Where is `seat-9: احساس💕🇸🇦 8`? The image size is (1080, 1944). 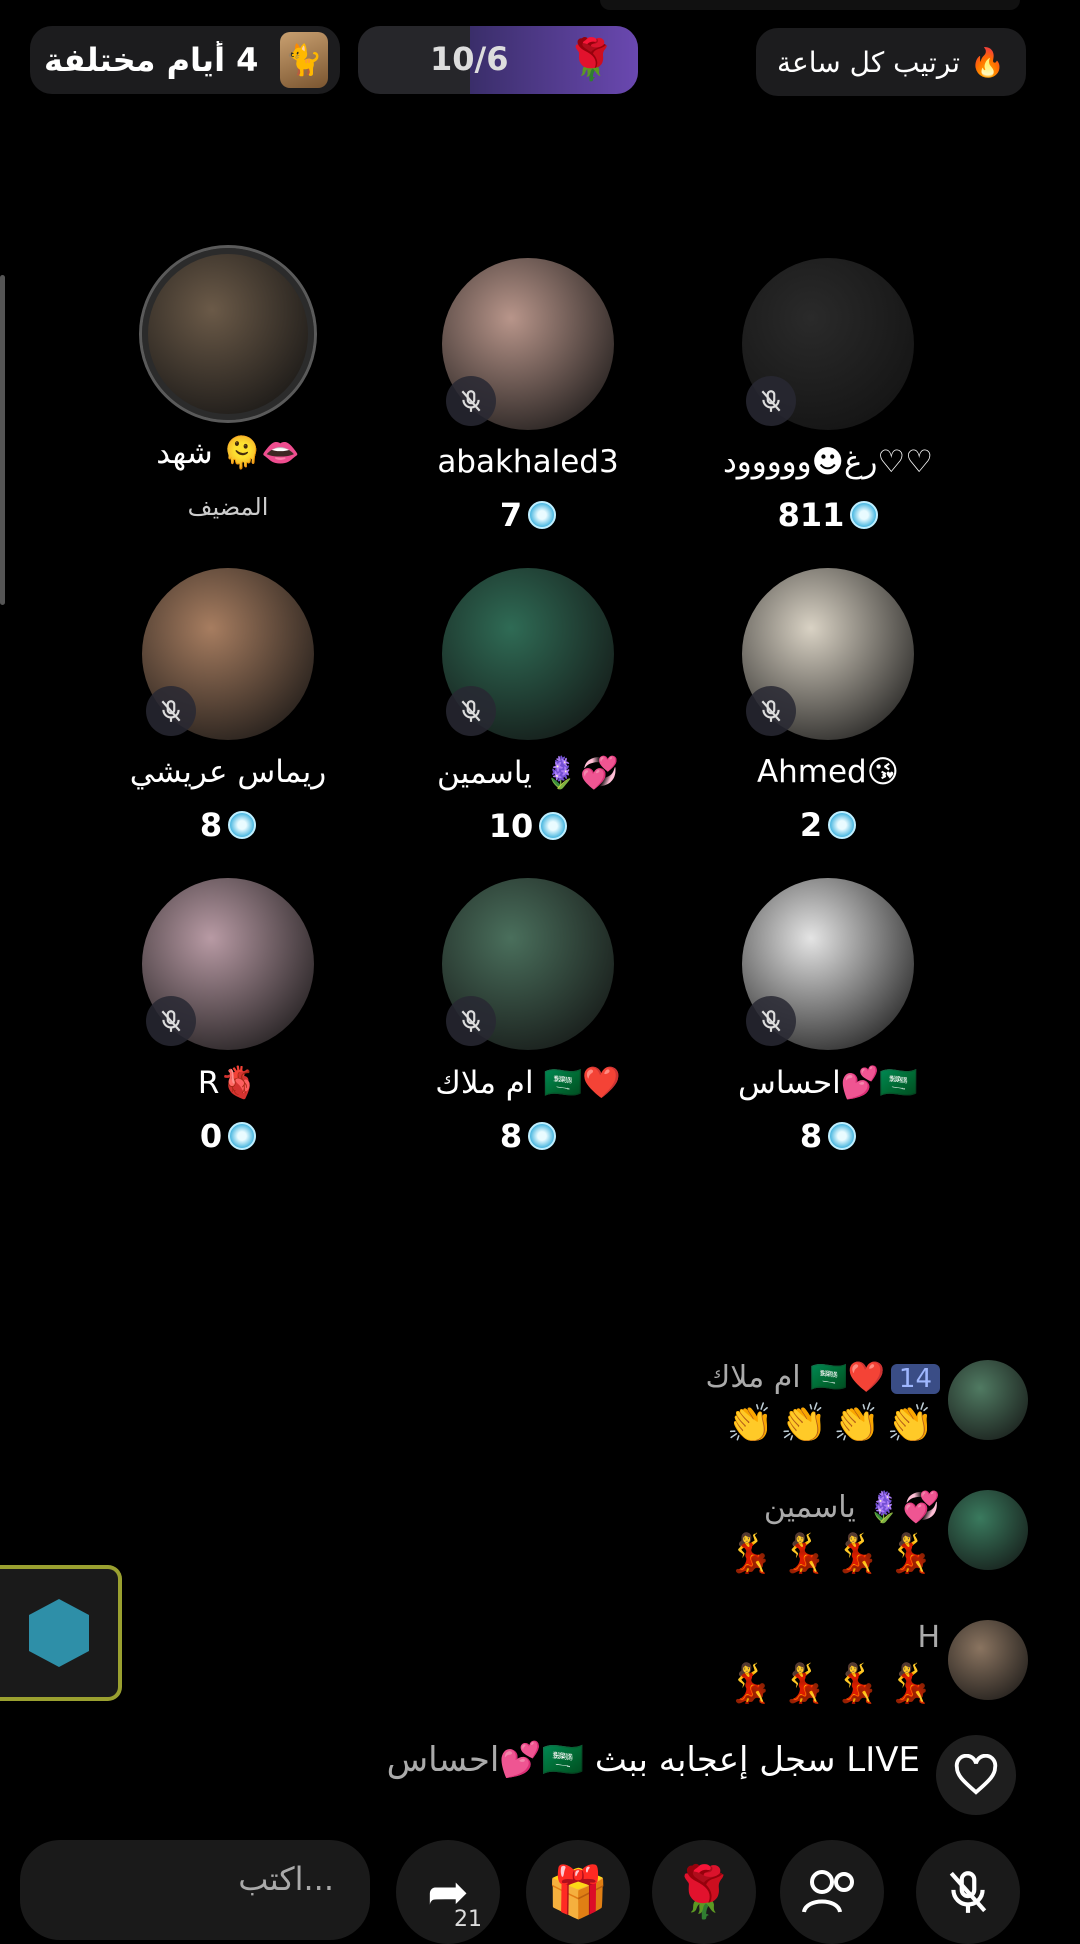 seat-9: احساس💕🇸🇦 8 is located at coordinates (828, 1016).